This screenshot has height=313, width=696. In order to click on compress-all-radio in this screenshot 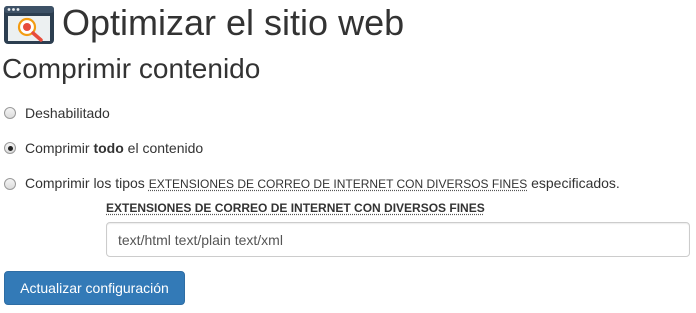, I will do `click(10, 148)`.